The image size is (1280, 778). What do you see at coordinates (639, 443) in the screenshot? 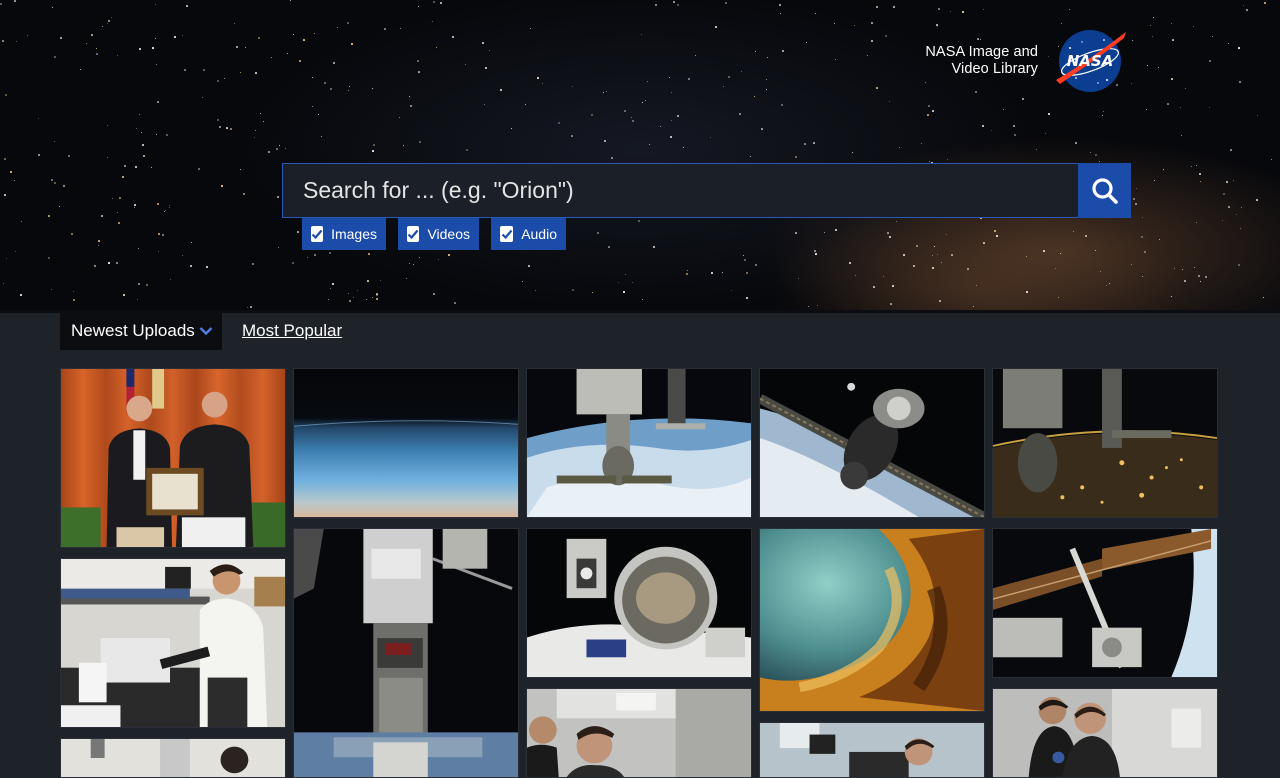
I see `gallery-tile-iss-soyuz` at bounding box center [639, 443].